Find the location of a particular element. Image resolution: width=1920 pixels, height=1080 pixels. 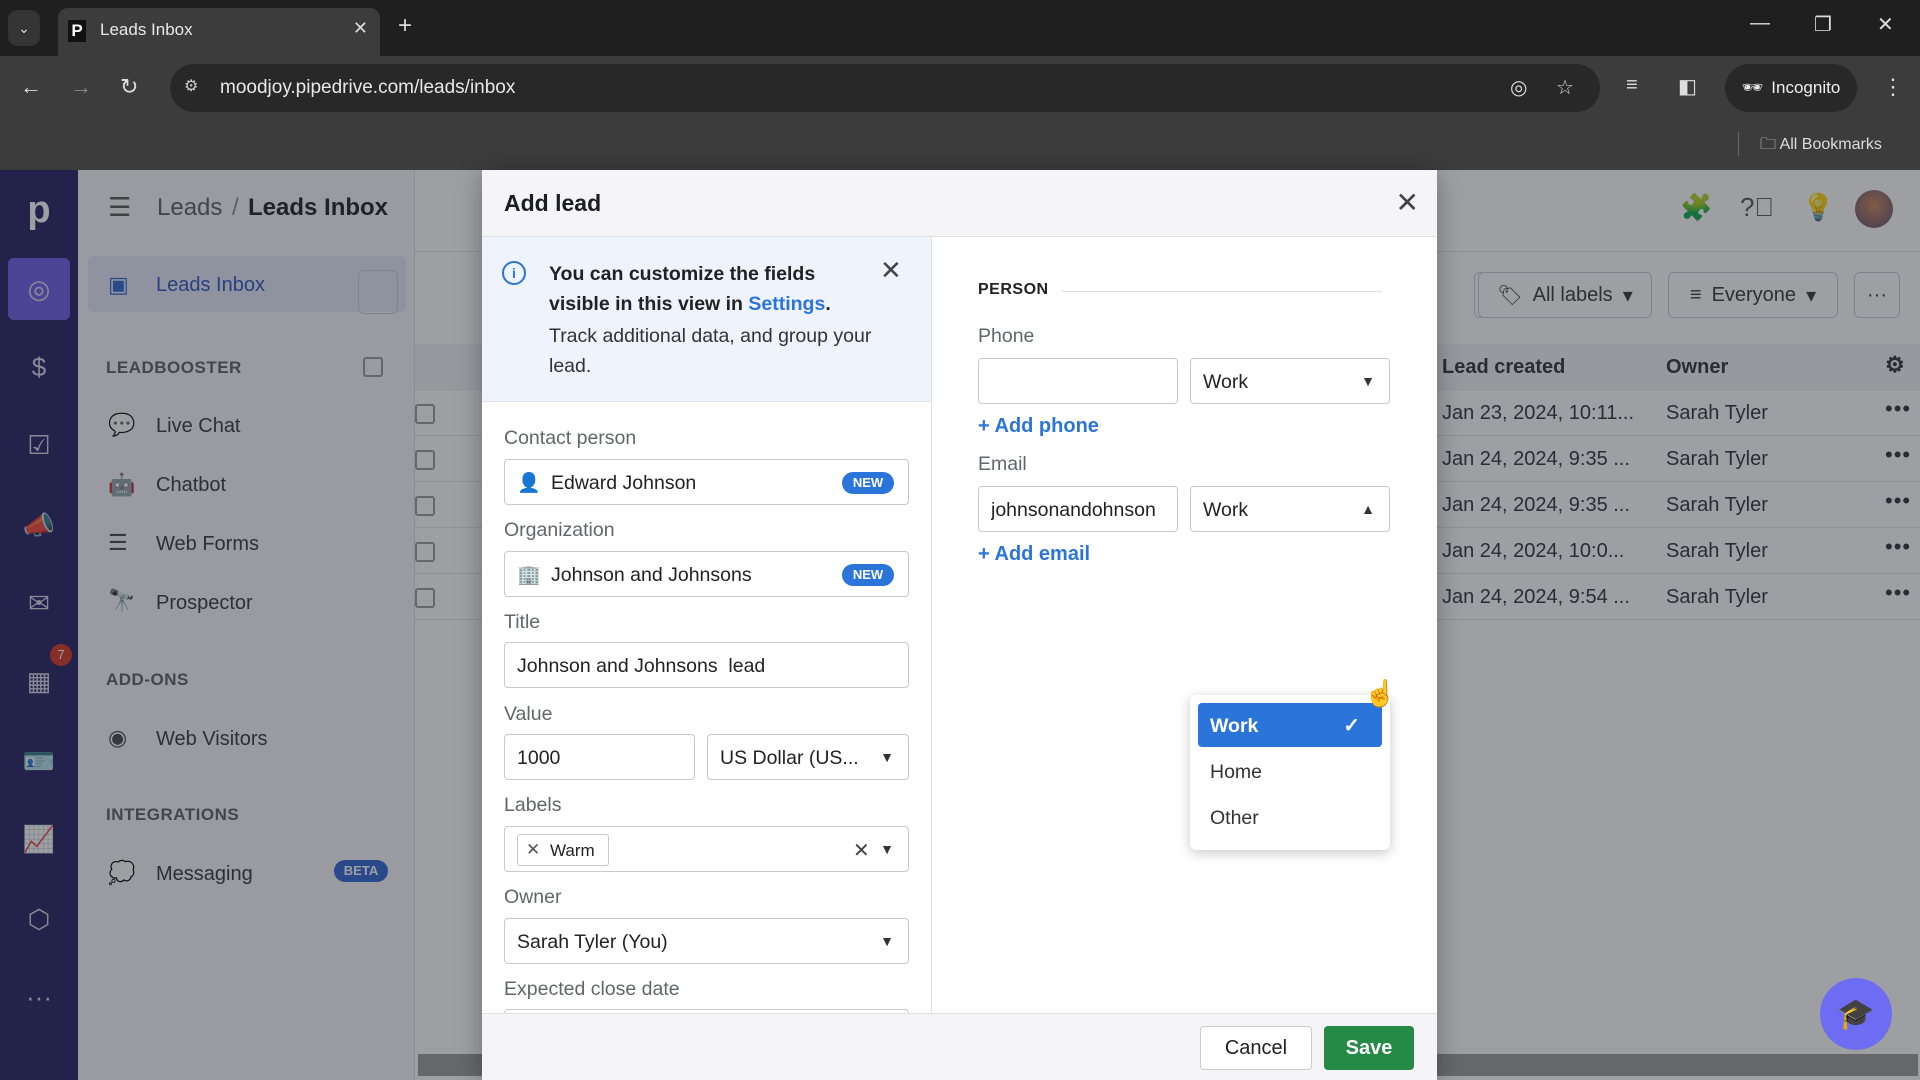

email-value: johnsonandohnson is located at coordinates (1073, 510).